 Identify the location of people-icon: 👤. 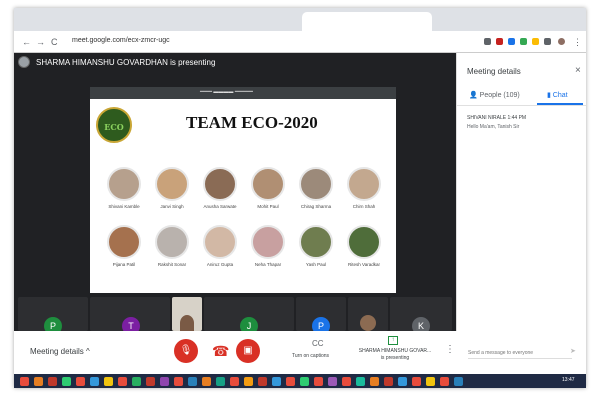
(474, 95).